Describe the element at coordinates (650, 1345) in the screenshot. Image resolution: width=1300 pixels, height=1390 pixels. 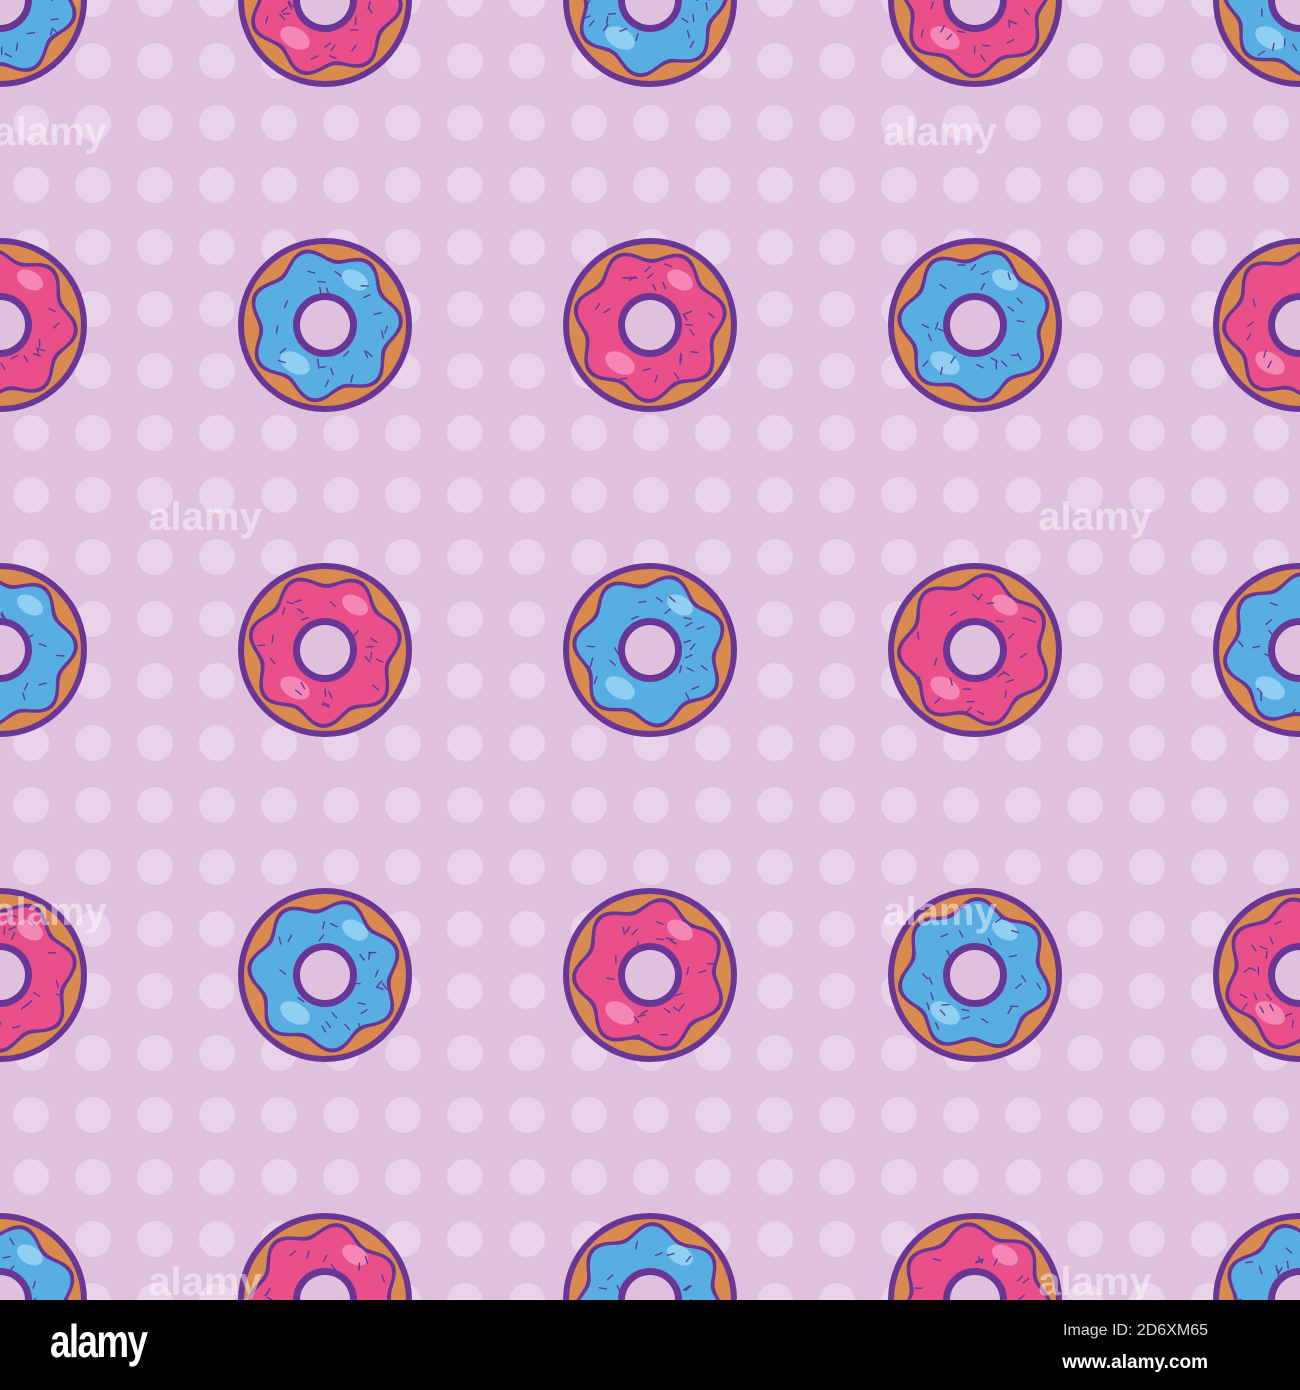
I see `footer-bar: alamy Image ID: 2D6XM65 www.alamy.com` at that location.